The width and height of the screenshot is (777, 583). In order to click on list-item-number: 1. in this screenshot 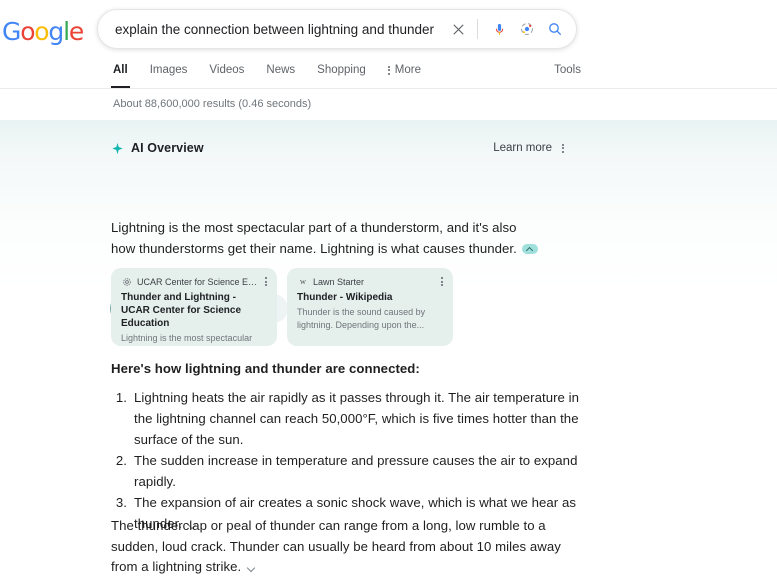, I will do `click(121, 397)`.